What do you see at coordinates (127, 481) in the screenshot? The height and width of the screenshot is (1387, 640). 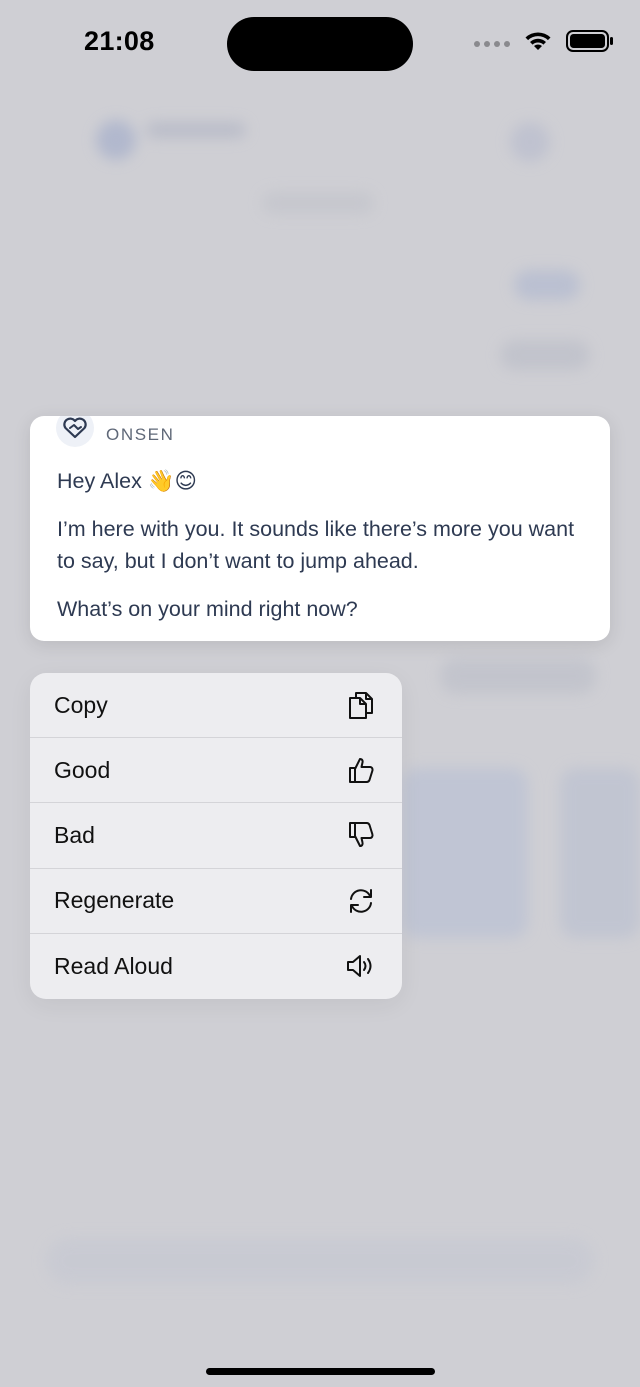 I see `message-greeting: Hey Alex 👋😊` at bounding box center [127, 481].